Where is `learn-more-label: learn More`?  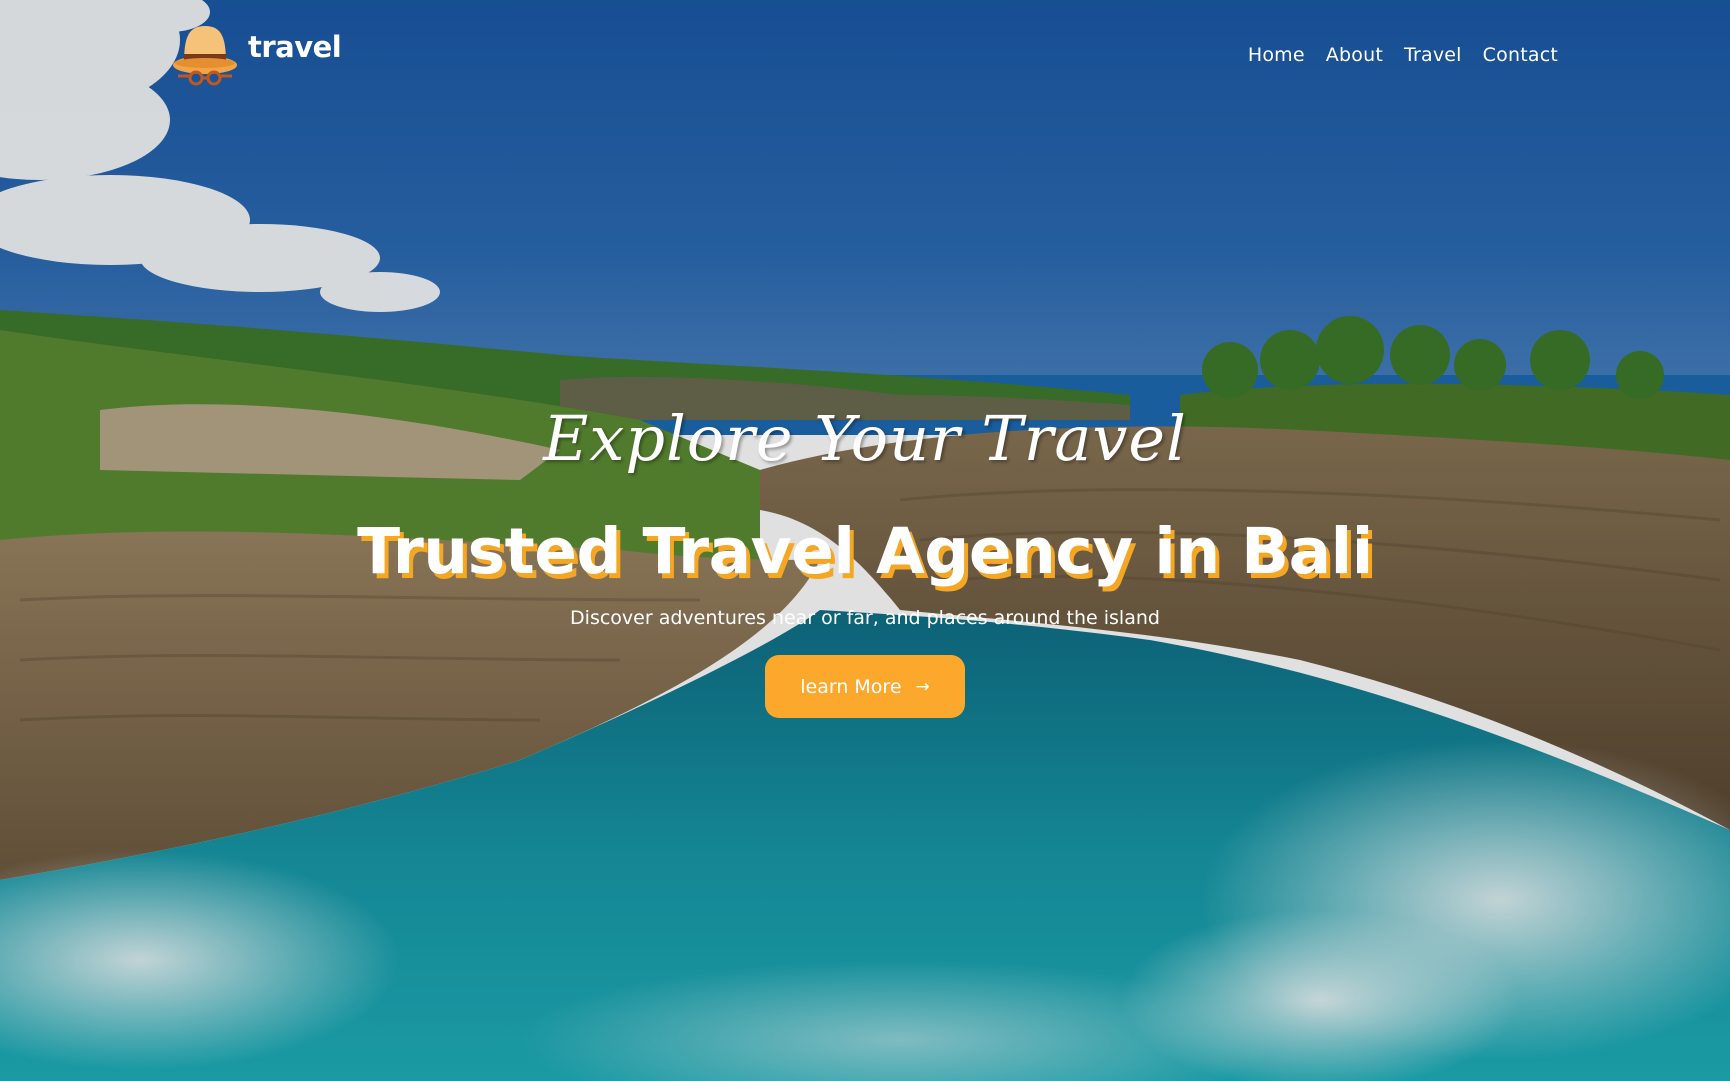 learn-more-label: learn More is located at coordinates (851, 686).